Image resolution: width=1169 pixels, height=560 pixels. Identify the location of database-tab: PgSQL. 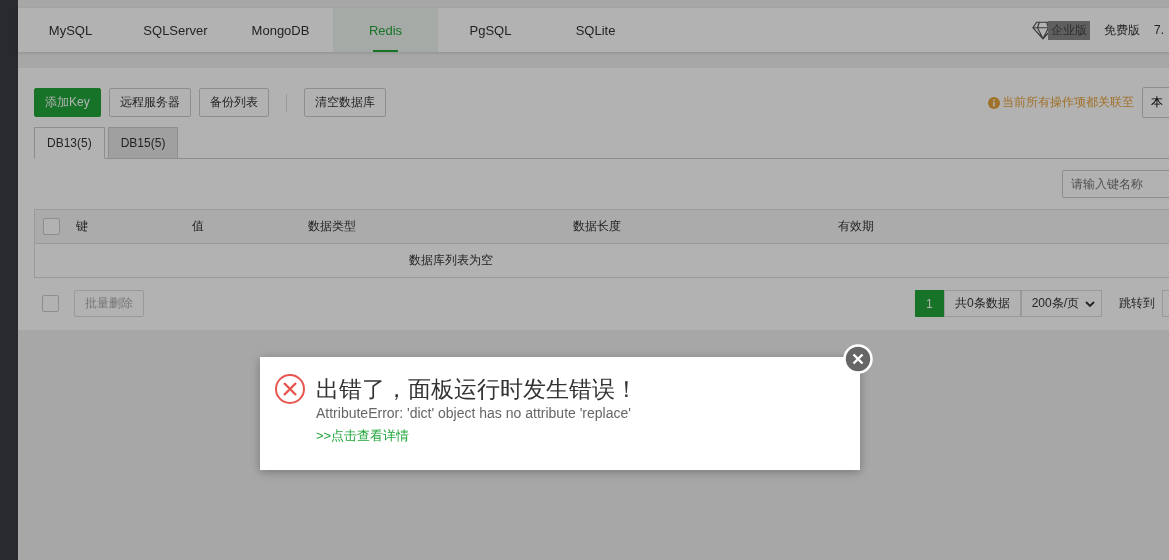
(490, 30).